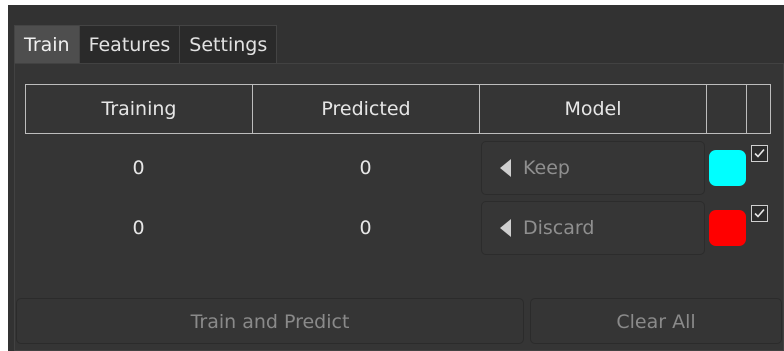  What do you see at coordinates (229, 44) in the screenshot?
I see `tab-settings: Settings` at bounding box center [229, 44].